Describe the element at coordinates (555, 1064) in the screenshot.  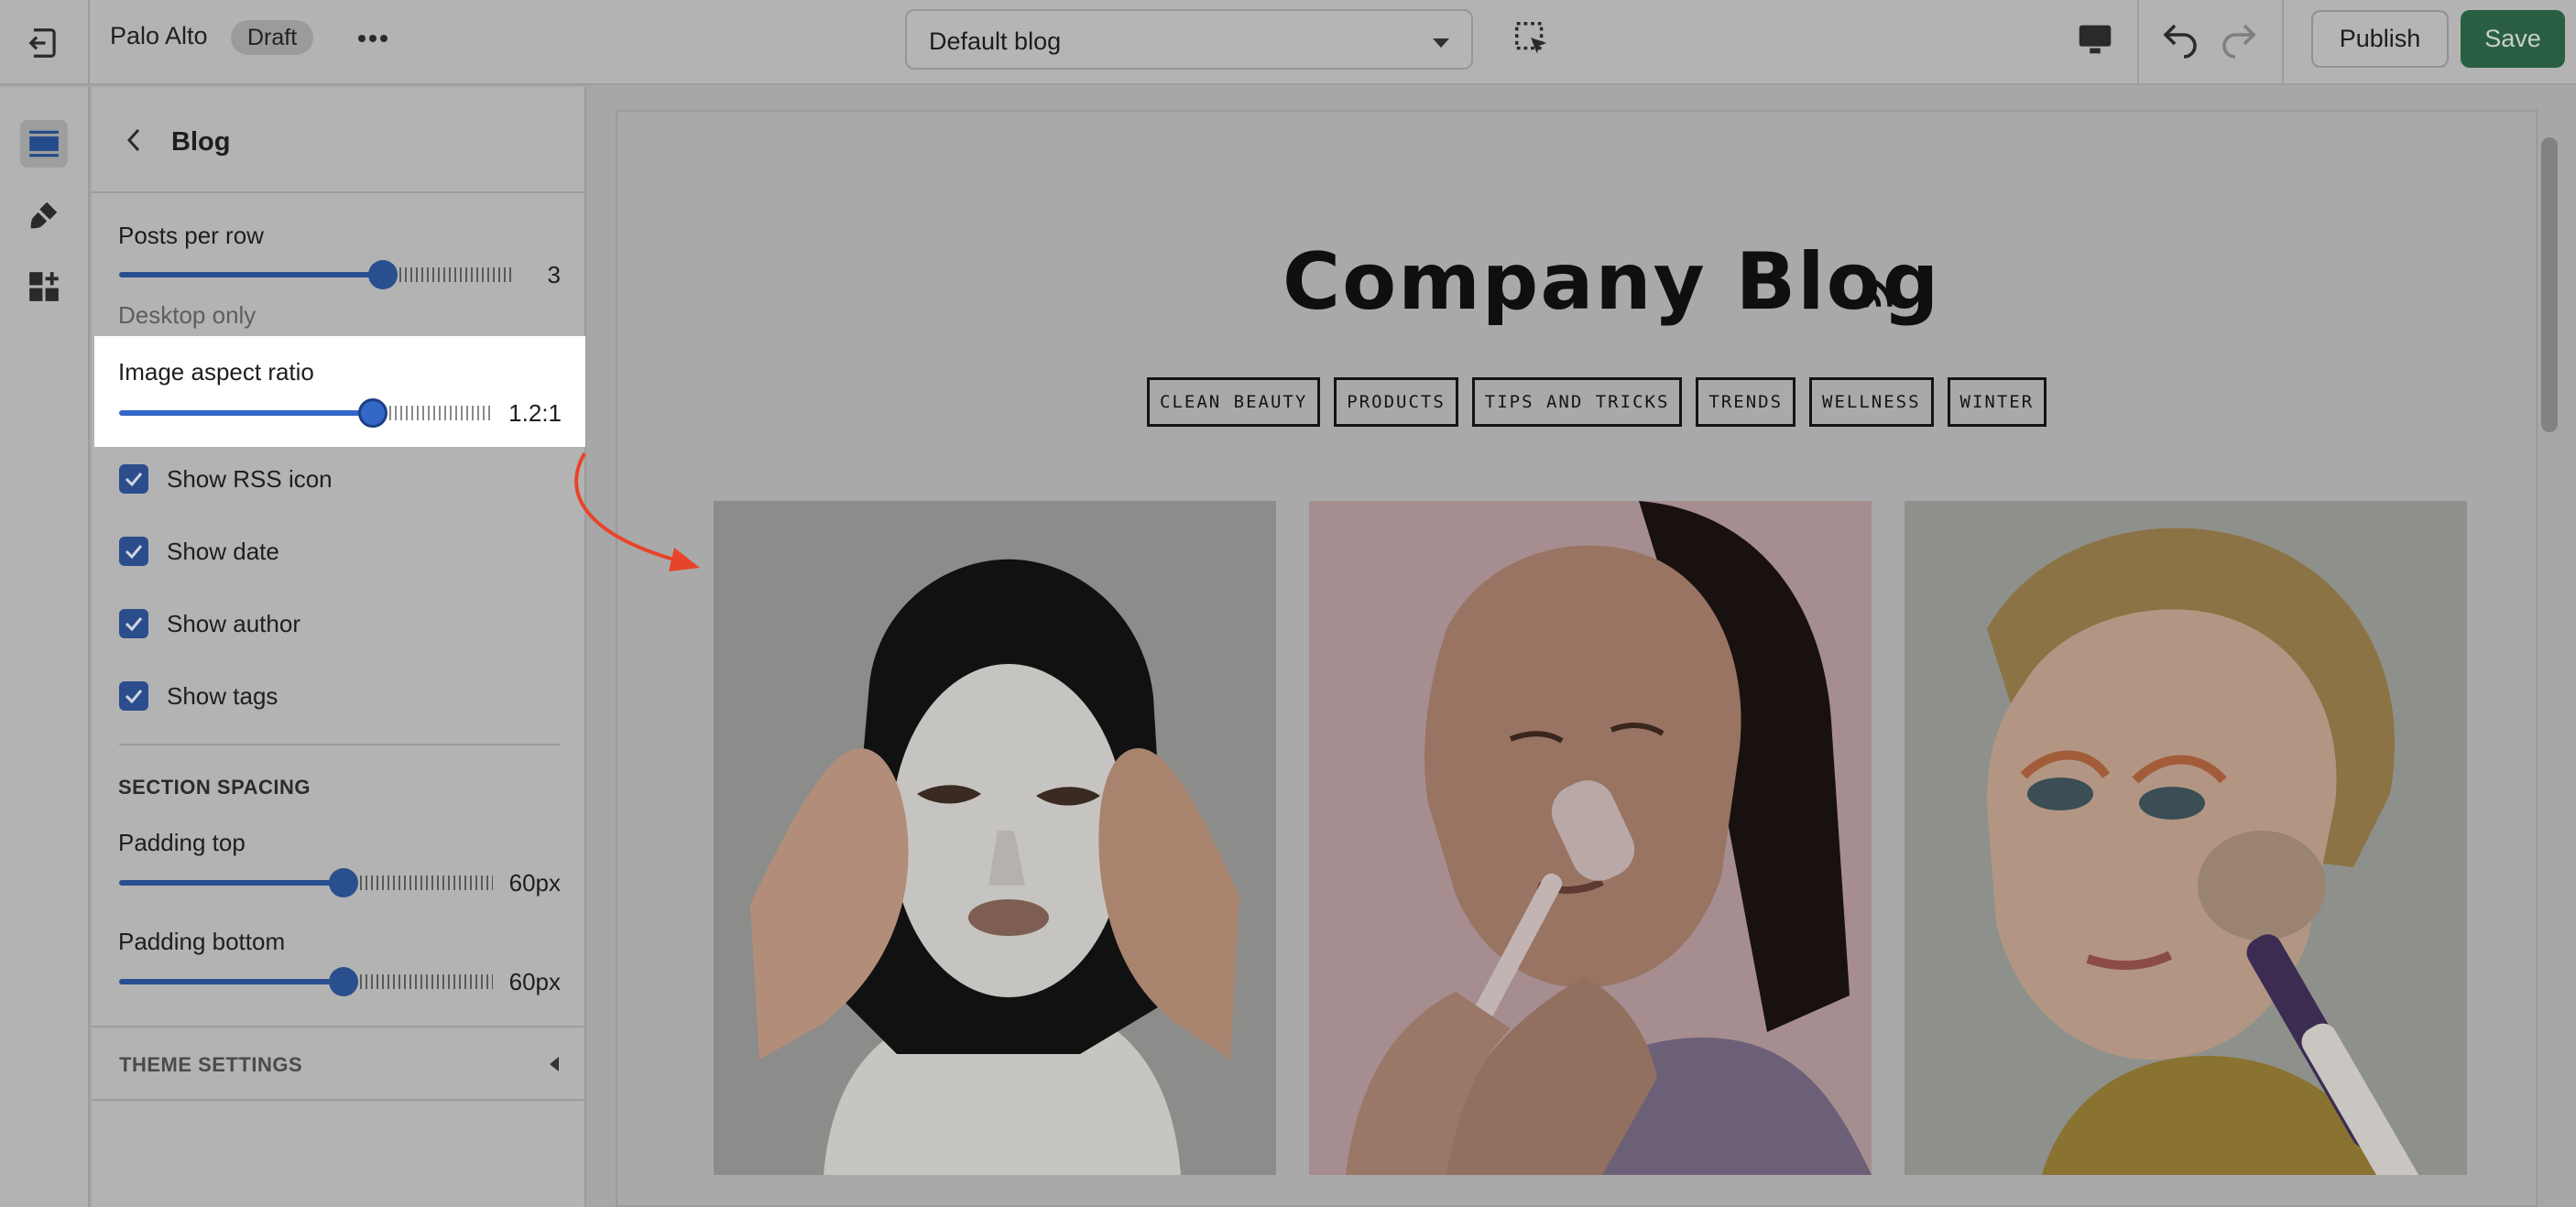
I see `caret-left-icon` at that location.